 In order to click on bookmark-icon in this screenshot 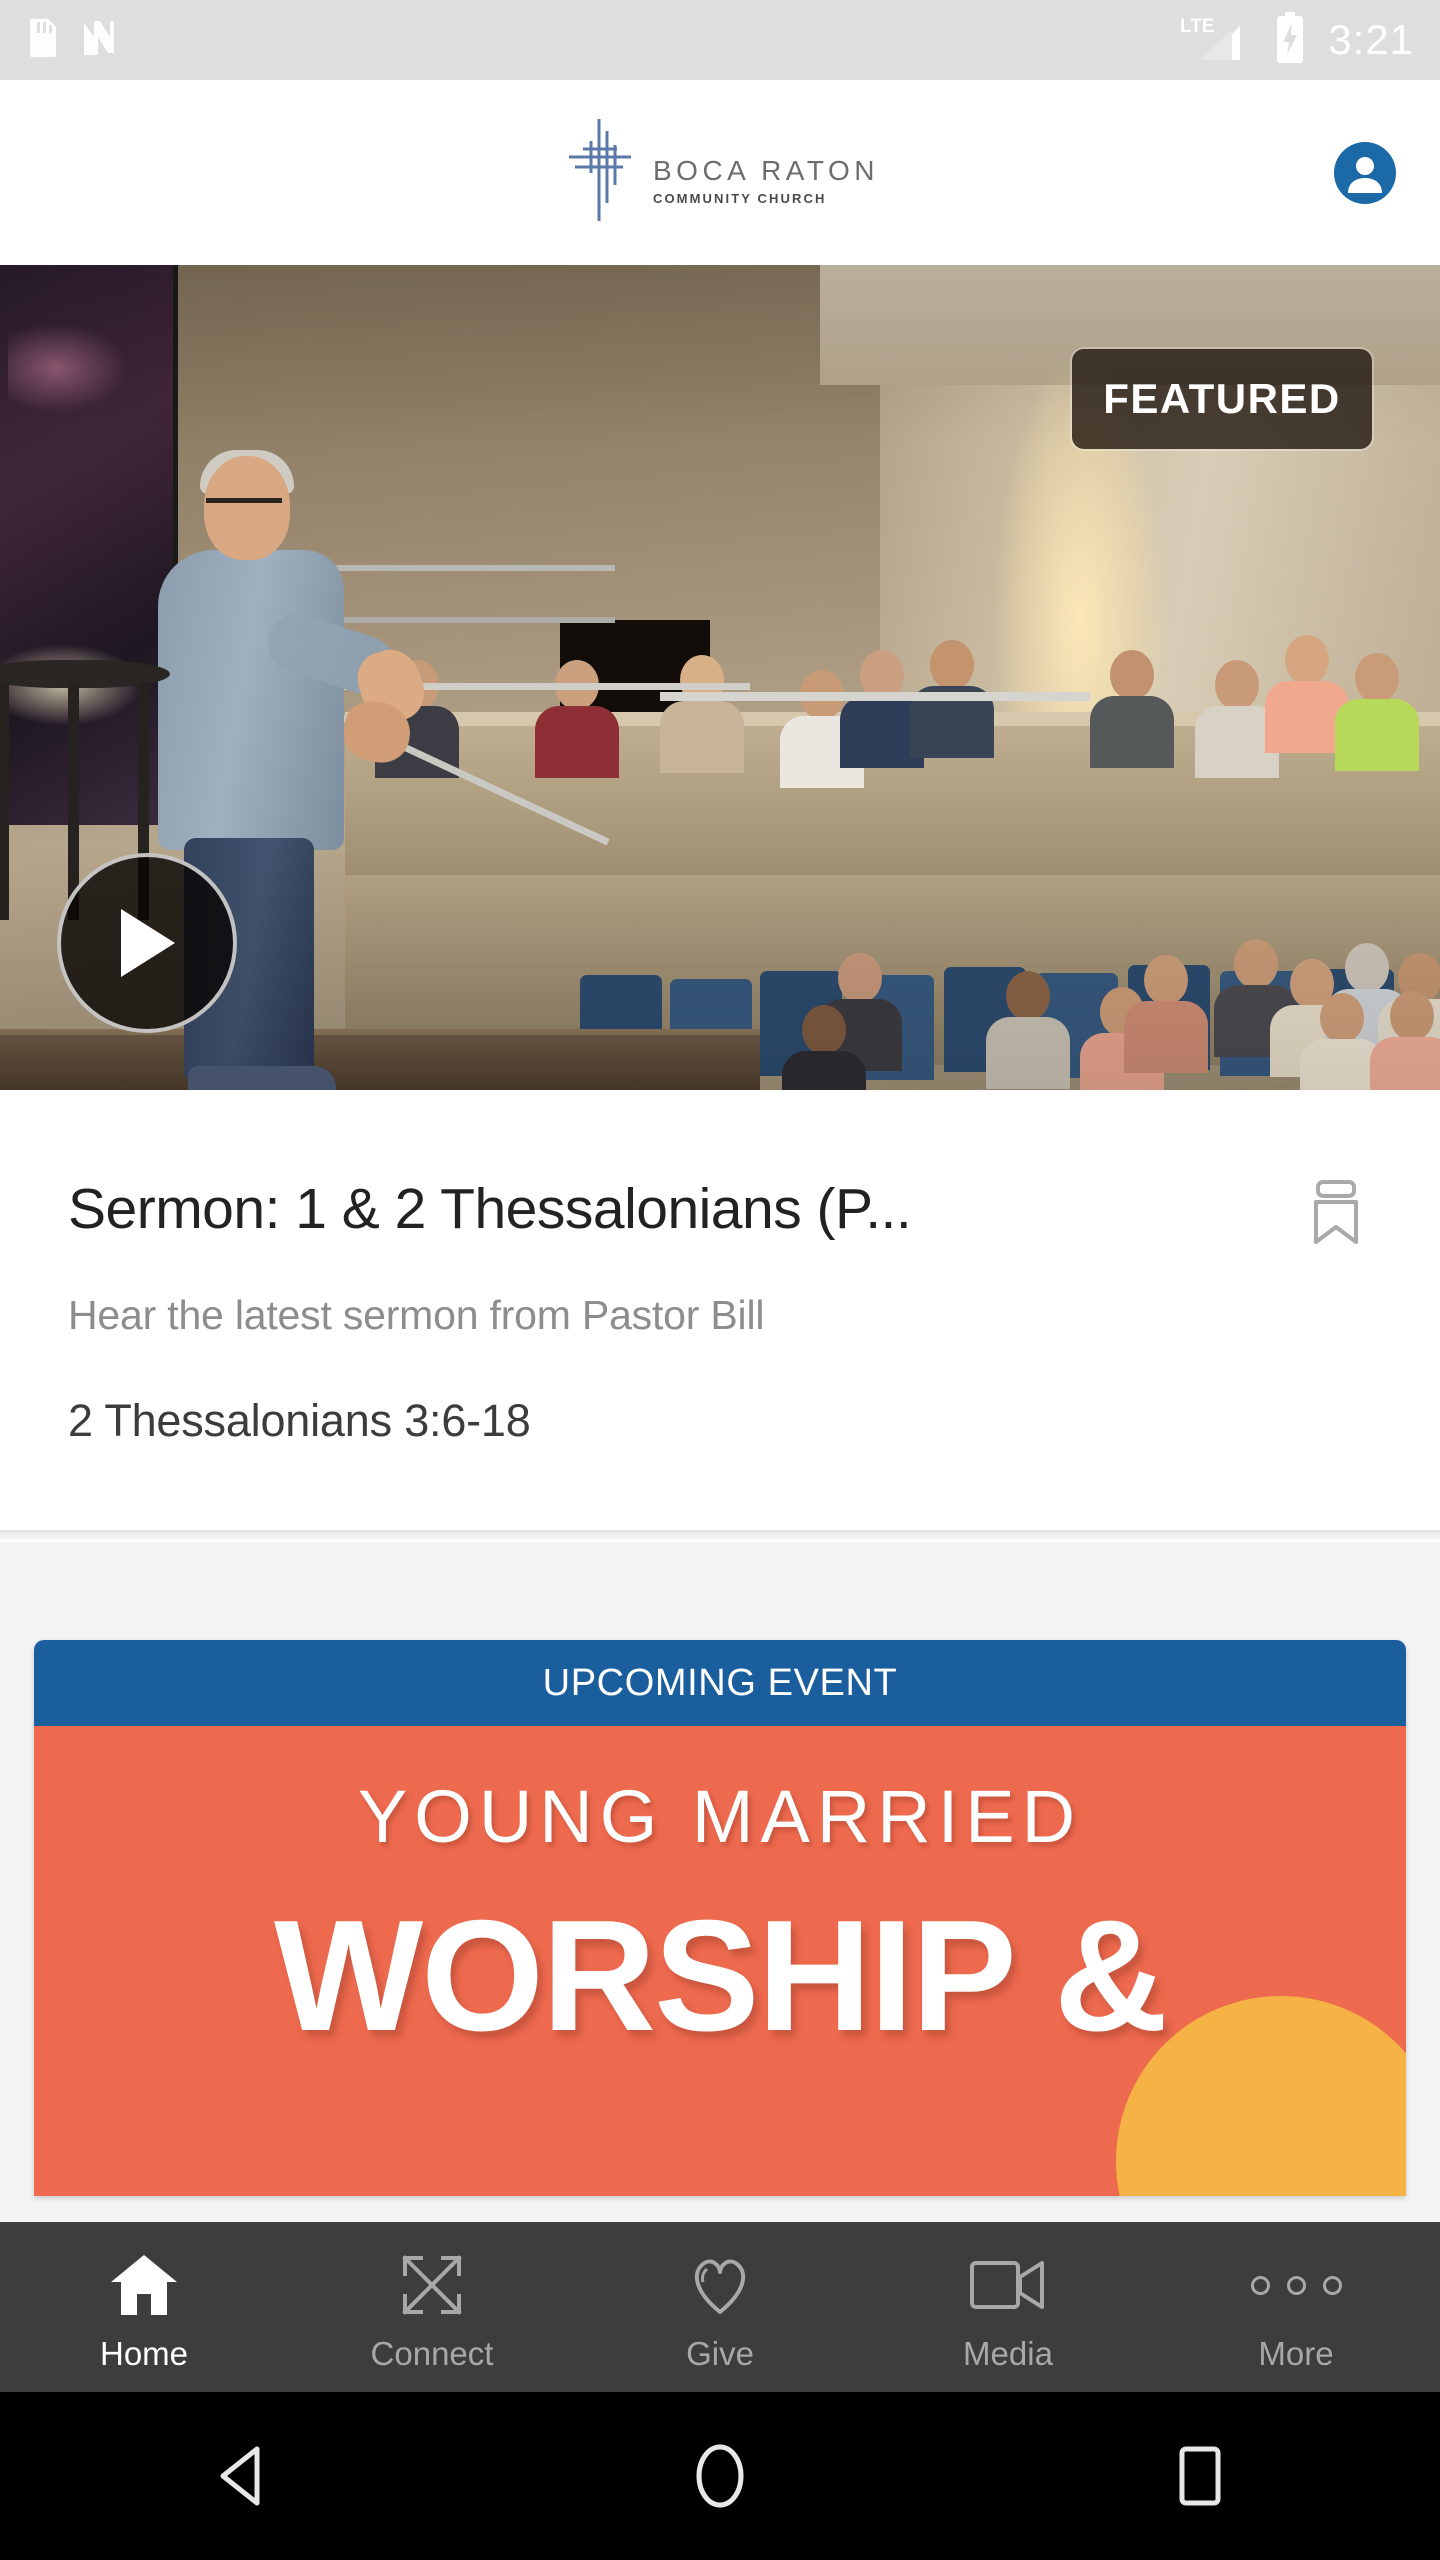, I will do `click(1336, 1212)`.